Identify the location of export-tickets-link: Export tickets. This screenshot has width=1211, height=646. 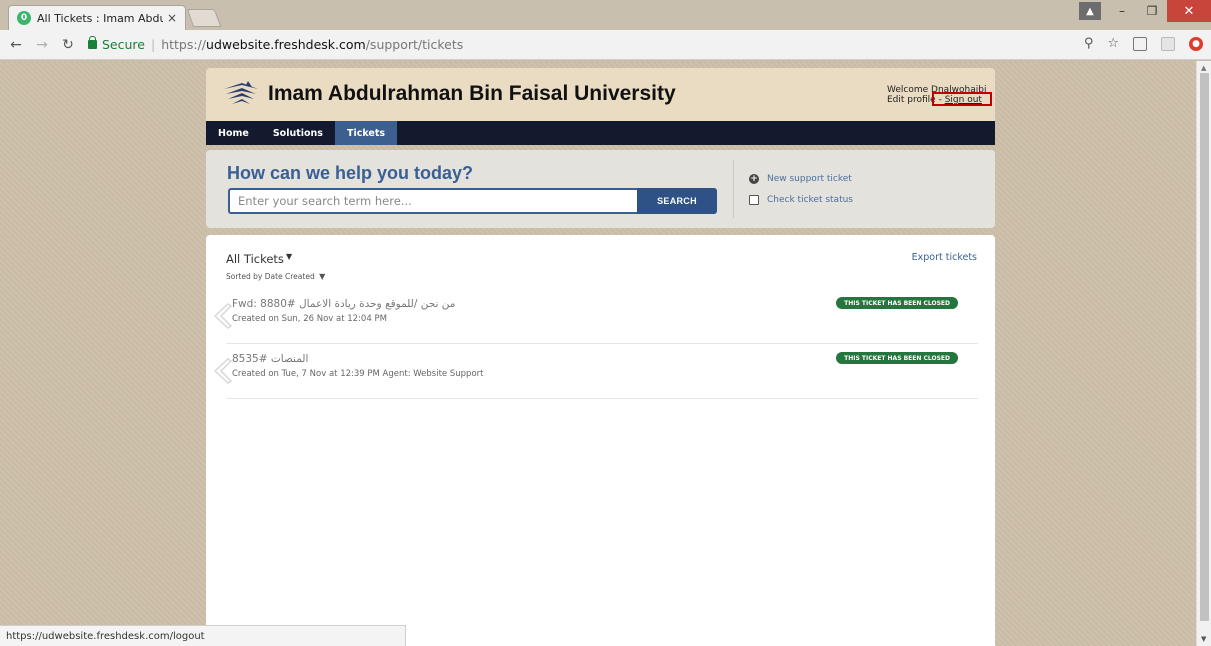
(944, 257).